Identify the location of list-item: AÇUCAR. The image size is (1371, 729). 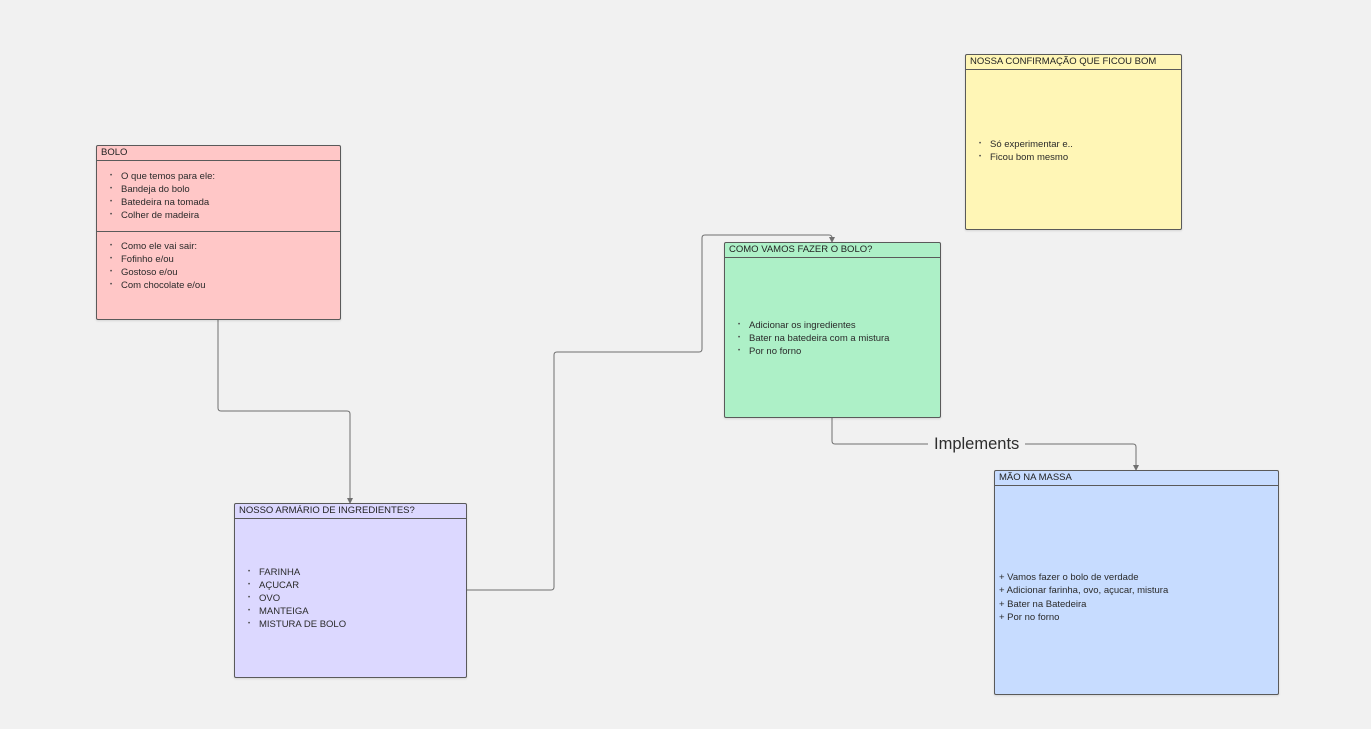
(355, 585).